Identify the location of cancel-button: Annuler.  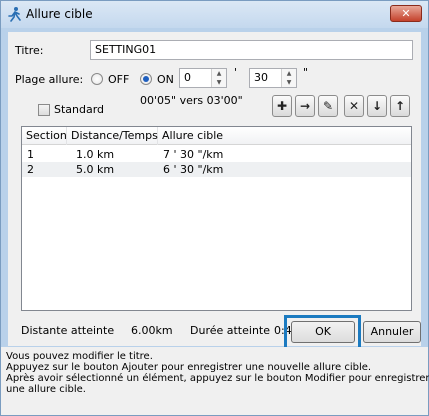
(392, 332).